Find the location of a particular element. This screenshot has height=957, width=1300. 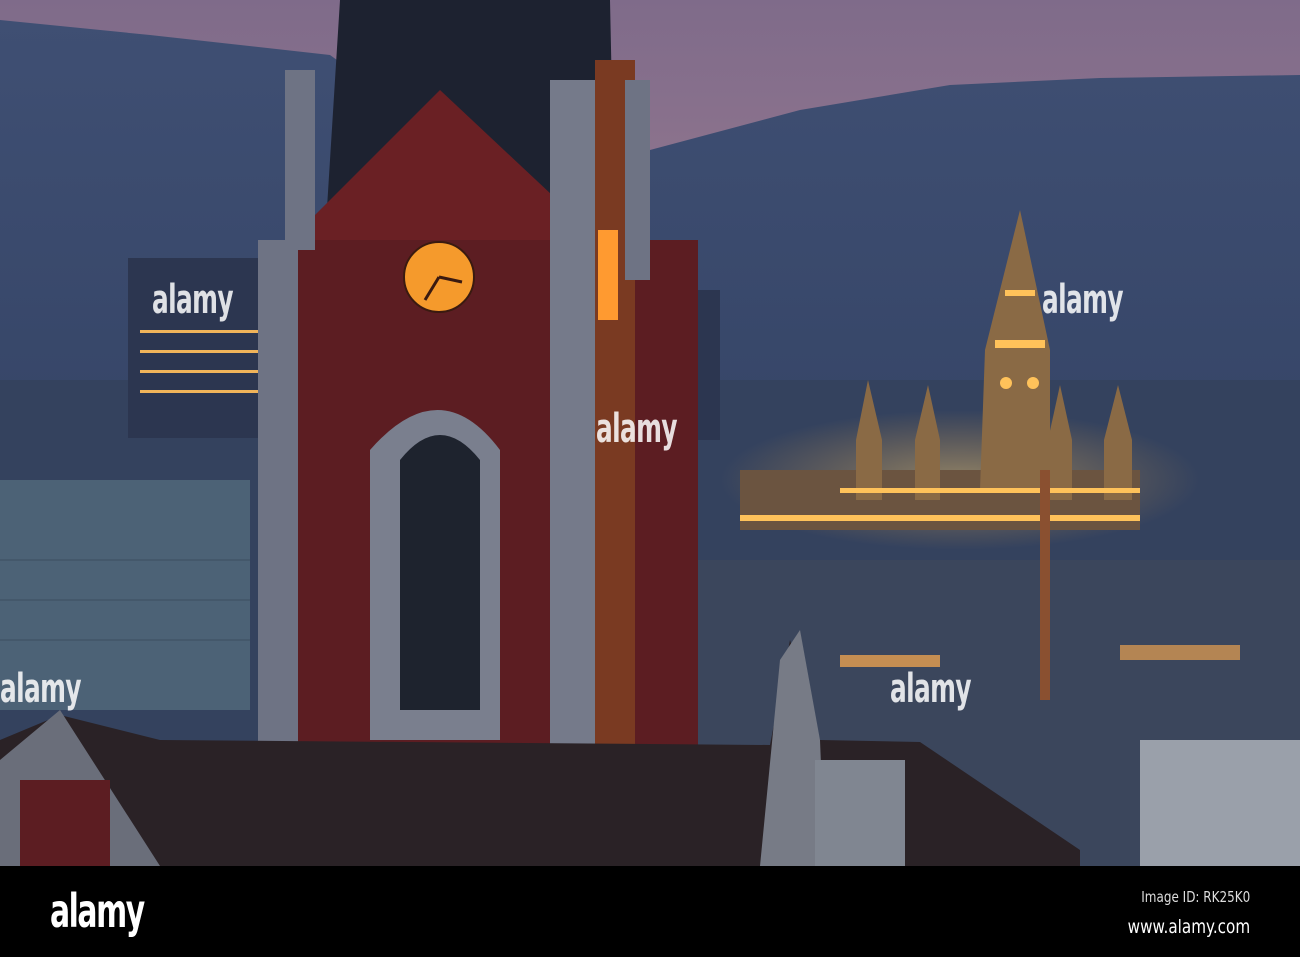

image-id: Image ID: RK25K0 is located at coordinates (1195, 897).